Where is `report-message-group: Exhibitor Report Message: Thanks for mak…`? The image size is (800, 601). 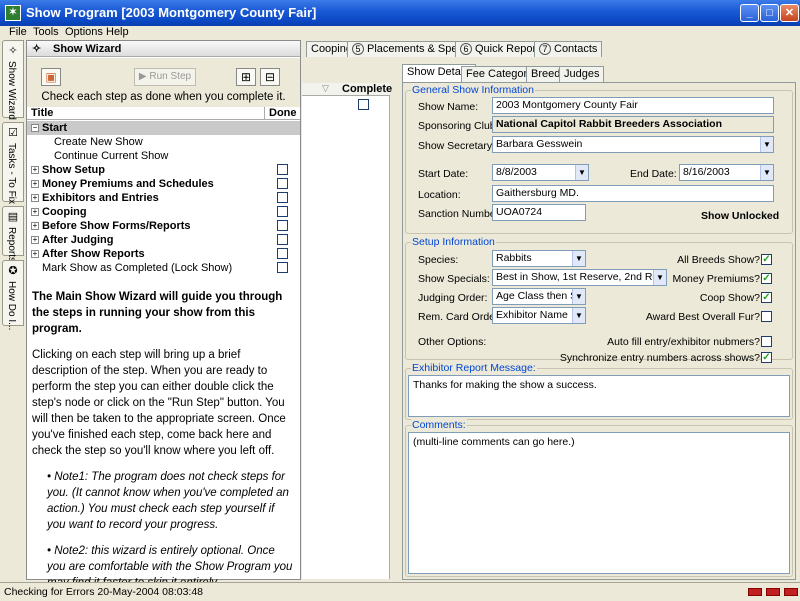 report-message-group: Exhibitor Report Message: Thanks for mak… is located at coordinates (599, 391).